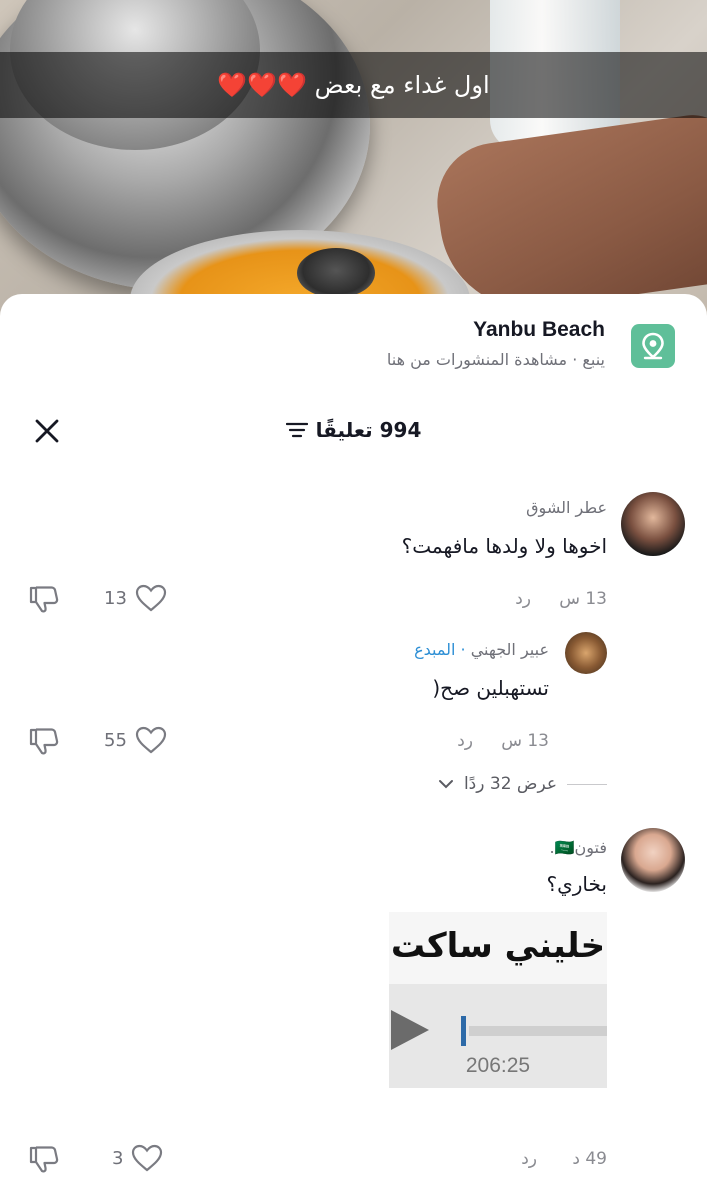 This screenshot has height=1200, width=707. I want to click on voice-note-sticker: خليني ساكت 206:25, so click(498, 1000).